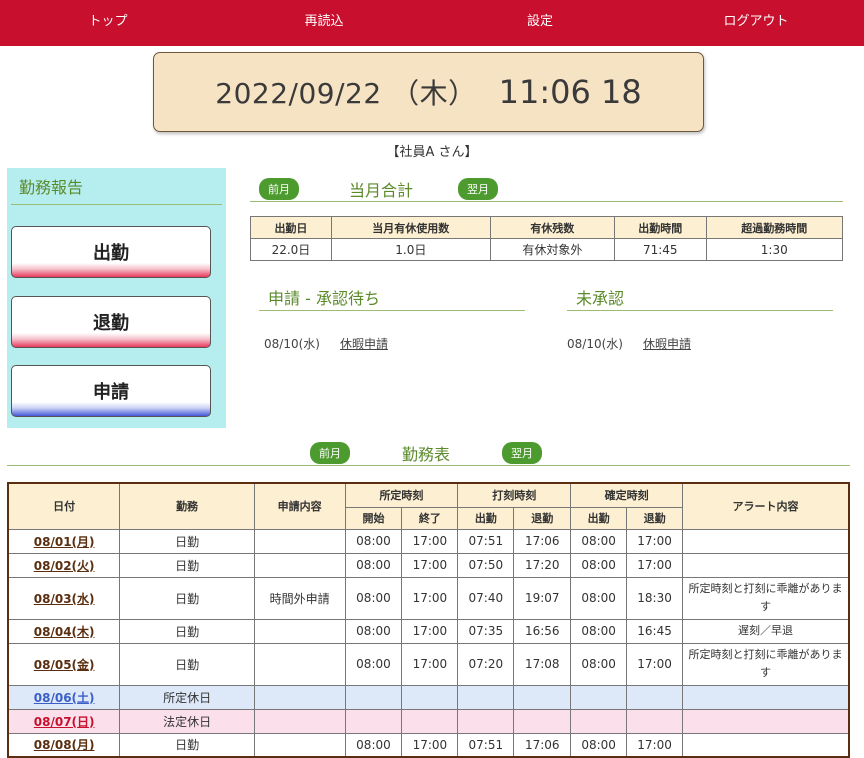 The height and width of the screenshot is (758, 864). What do you see at coordinates (486, 565) in the screenshot?
I see `stamped-in: 07:50` at bounding box center [486, 565].